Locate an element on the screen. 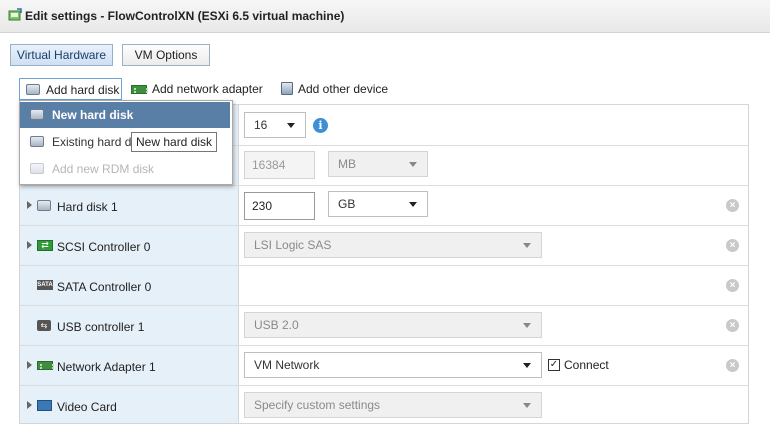  network-value: VM Network is located at coordinates (287, 365).